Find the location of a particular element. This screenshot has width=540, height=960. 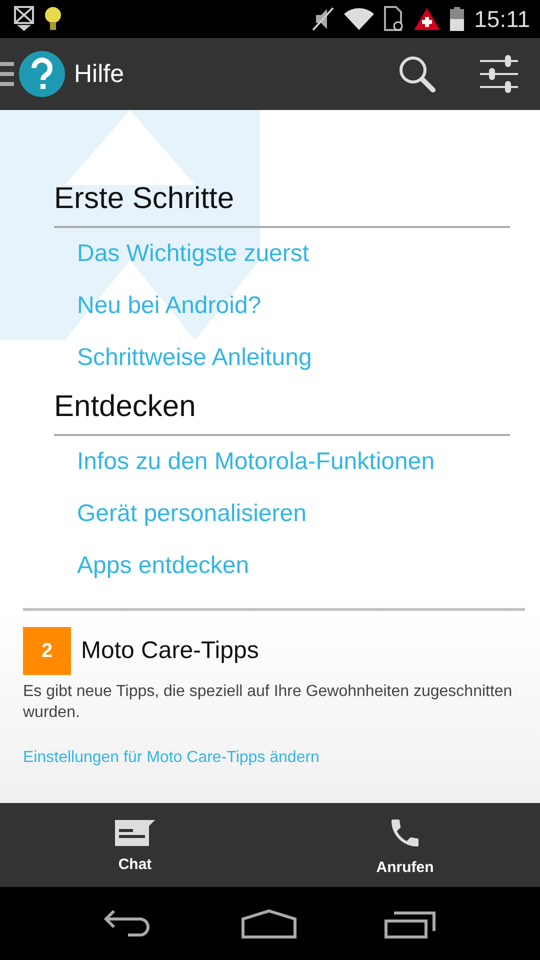

sim-card-icon is located at coordinates (394, 19).